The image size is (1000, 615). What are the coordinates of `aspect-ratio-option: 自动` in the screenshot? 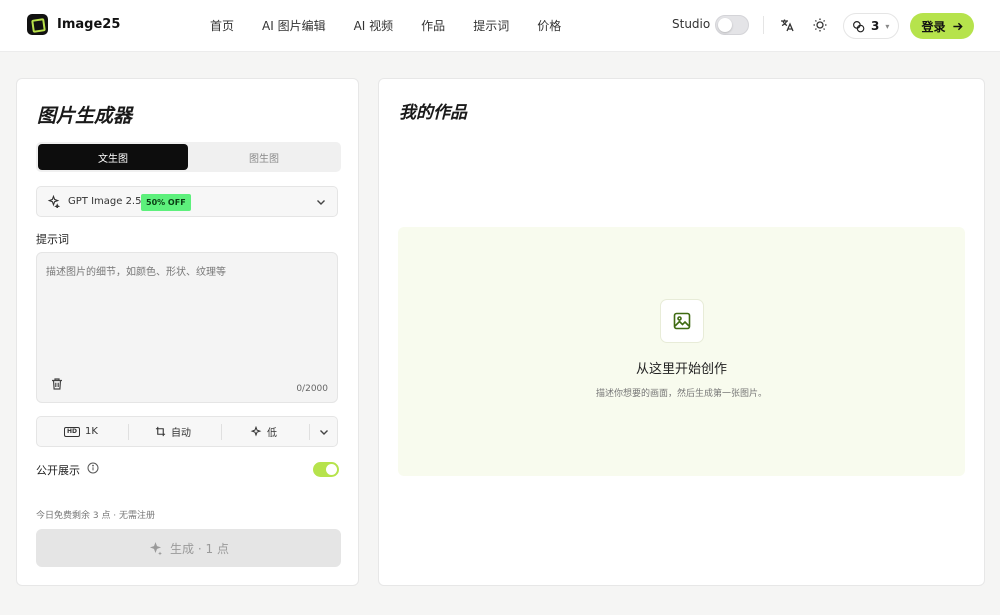 It's located at (173, 431).